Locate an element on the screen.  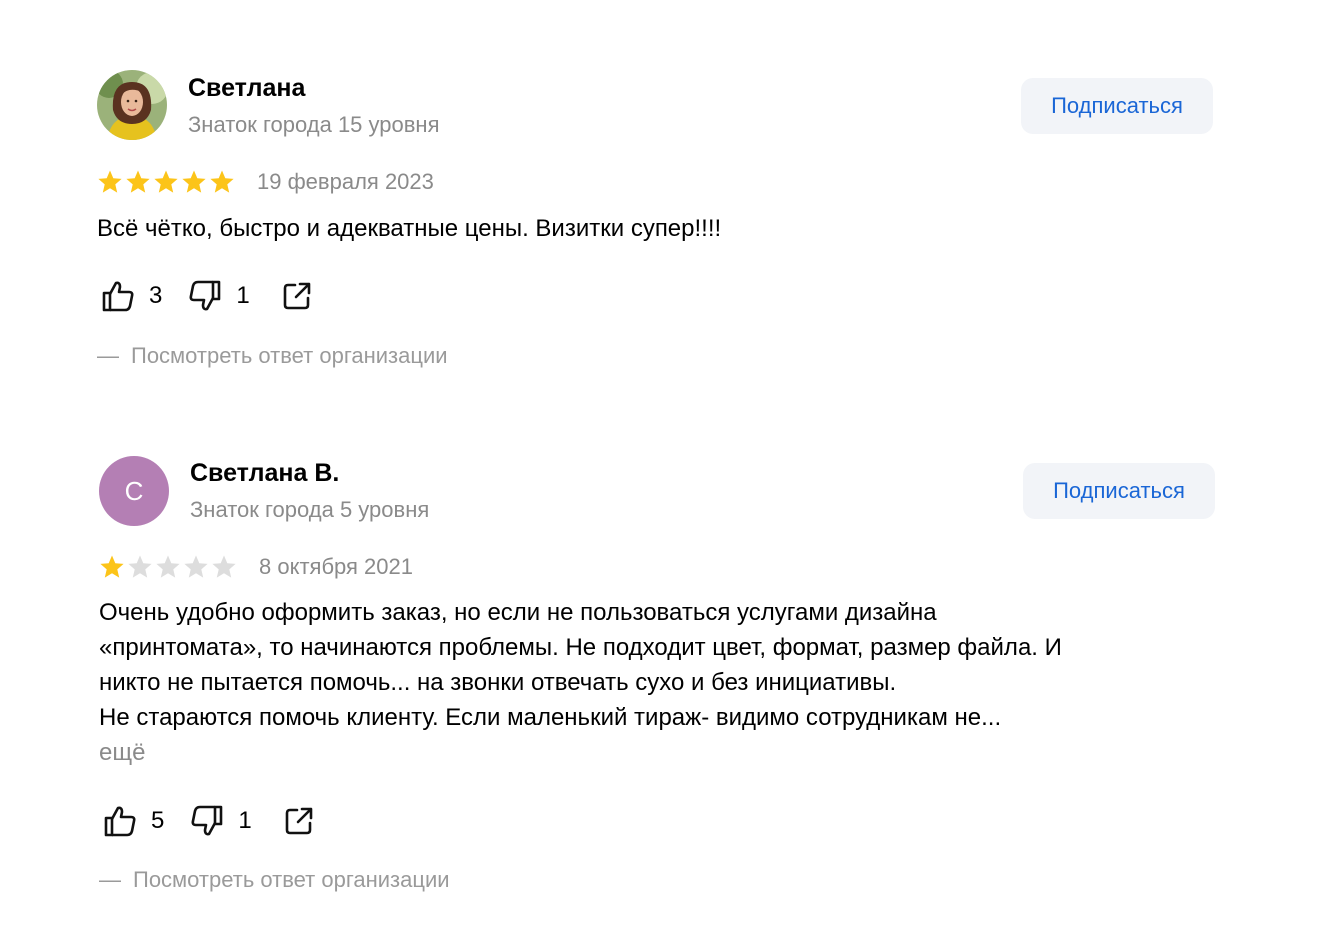
avatar: С is located at coordinates (134, 491).